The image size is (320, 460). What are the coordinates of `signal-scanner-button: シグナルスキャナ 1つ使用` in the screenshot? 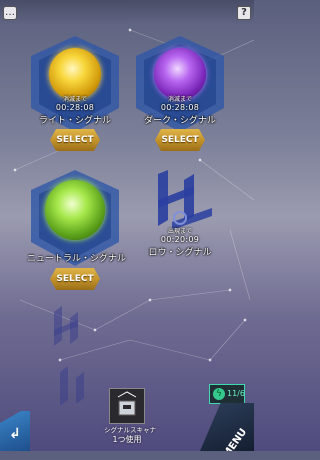 It's located at (130, 419).